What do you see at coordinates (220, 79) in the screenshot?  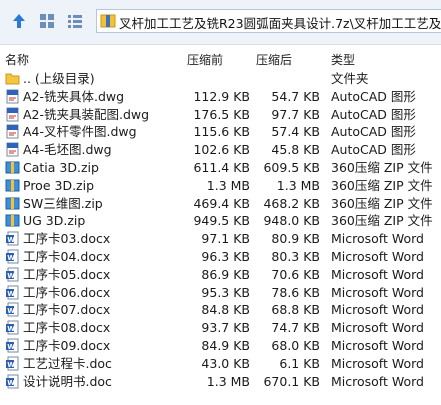 I see `list-item: .. (上级目录) 文件夹` at bounding box center [220, 79].